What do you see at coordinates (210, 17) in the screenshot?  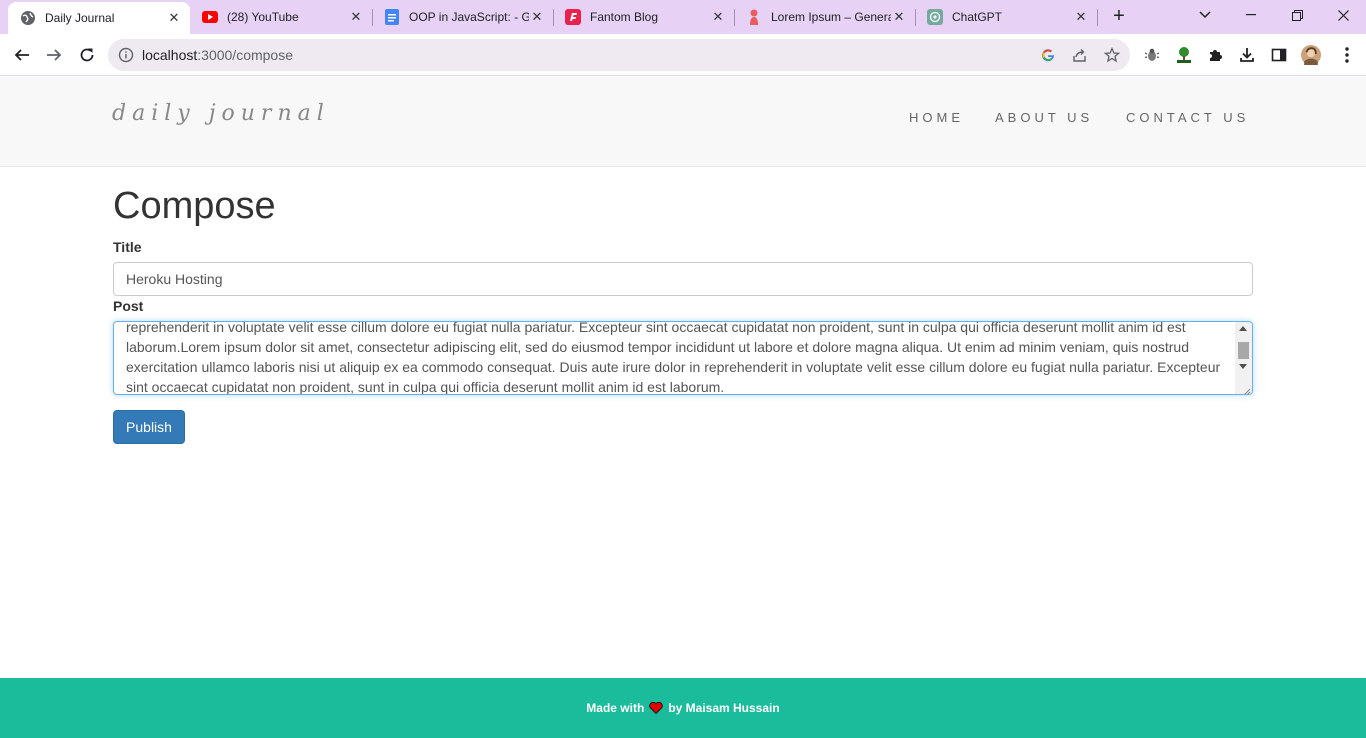 I see `youtube-icon` at bounding box center [210, 17].